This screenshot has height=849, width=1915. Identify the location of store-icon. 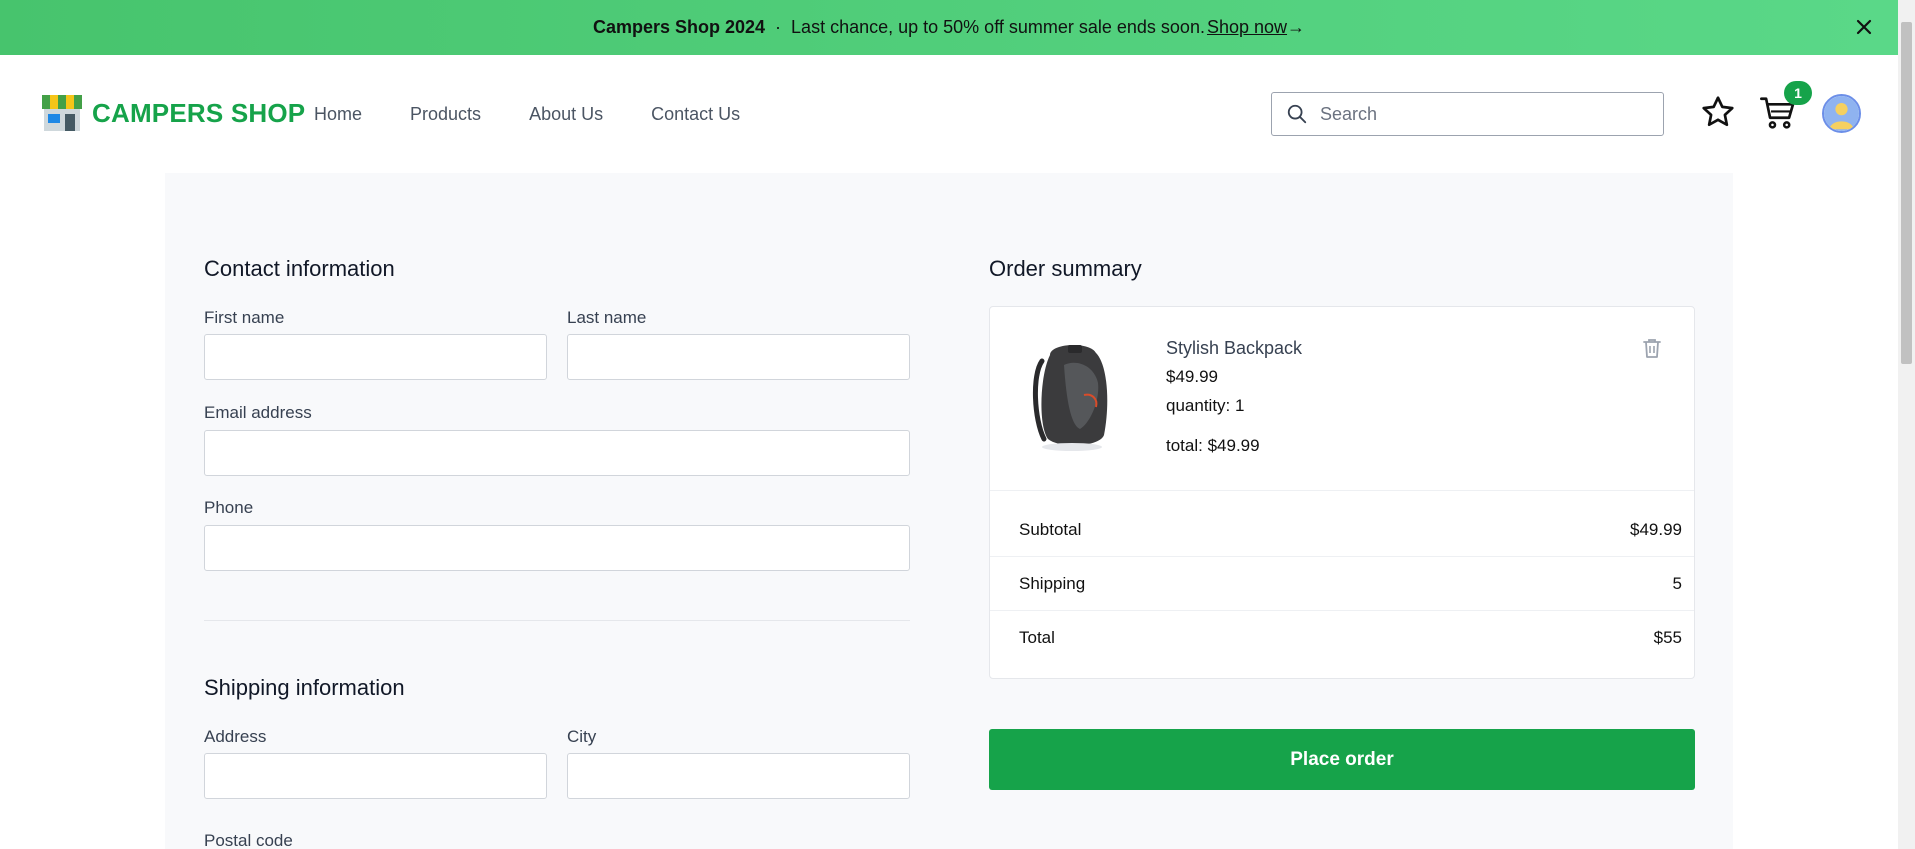
(62, 113).